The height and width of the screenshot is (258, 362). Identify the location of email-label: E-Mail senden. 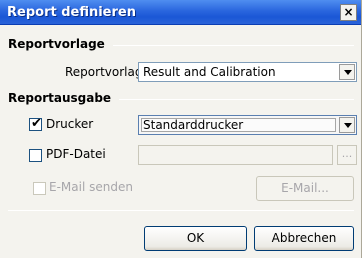
(91, 187).